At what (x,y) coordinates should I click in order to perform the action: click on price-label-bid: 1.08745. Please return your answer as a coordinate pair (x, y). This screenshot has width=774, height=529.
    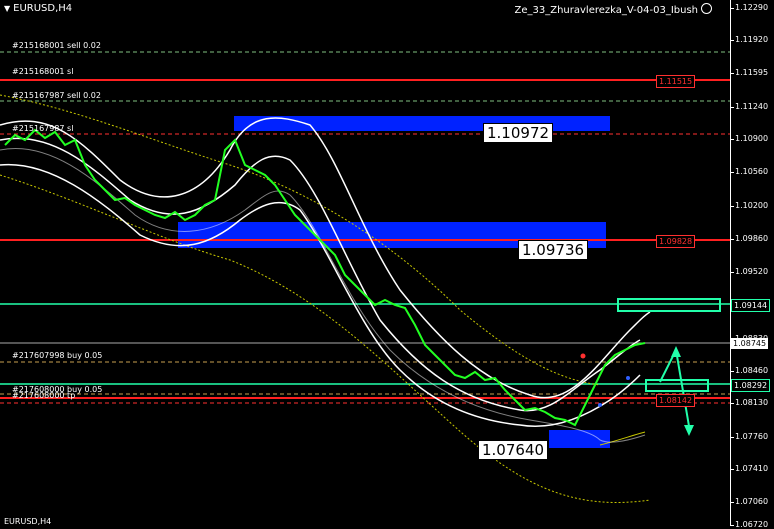
    Looking at the image, I should click on (750, 343).